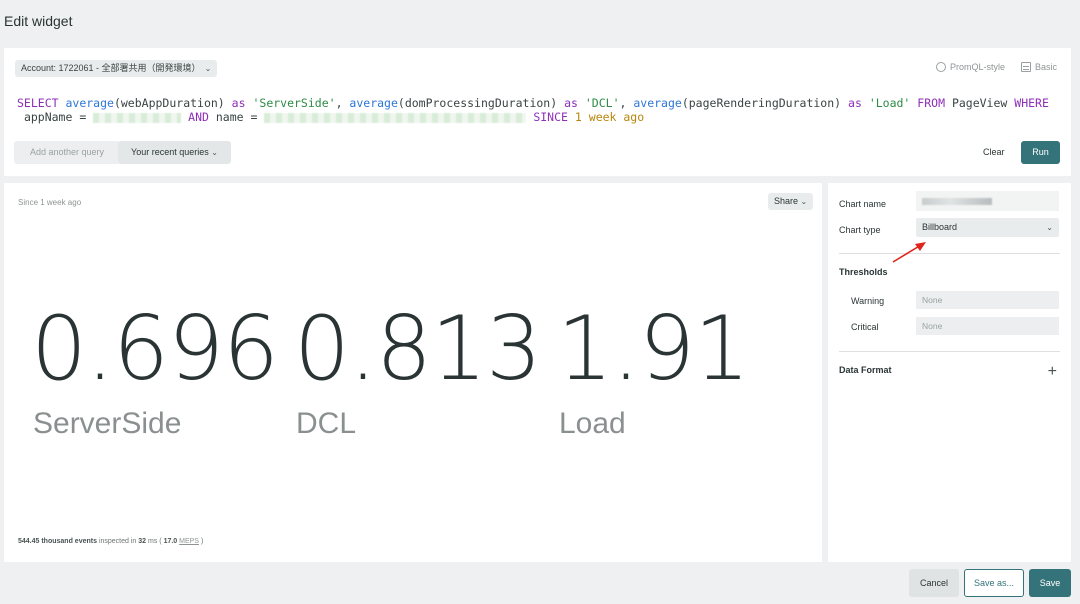  What do you see at coordinates (170, 152) in the screenshot?
I see `recent-queries-label: Your recent queries` at bounding box center [170, 152].